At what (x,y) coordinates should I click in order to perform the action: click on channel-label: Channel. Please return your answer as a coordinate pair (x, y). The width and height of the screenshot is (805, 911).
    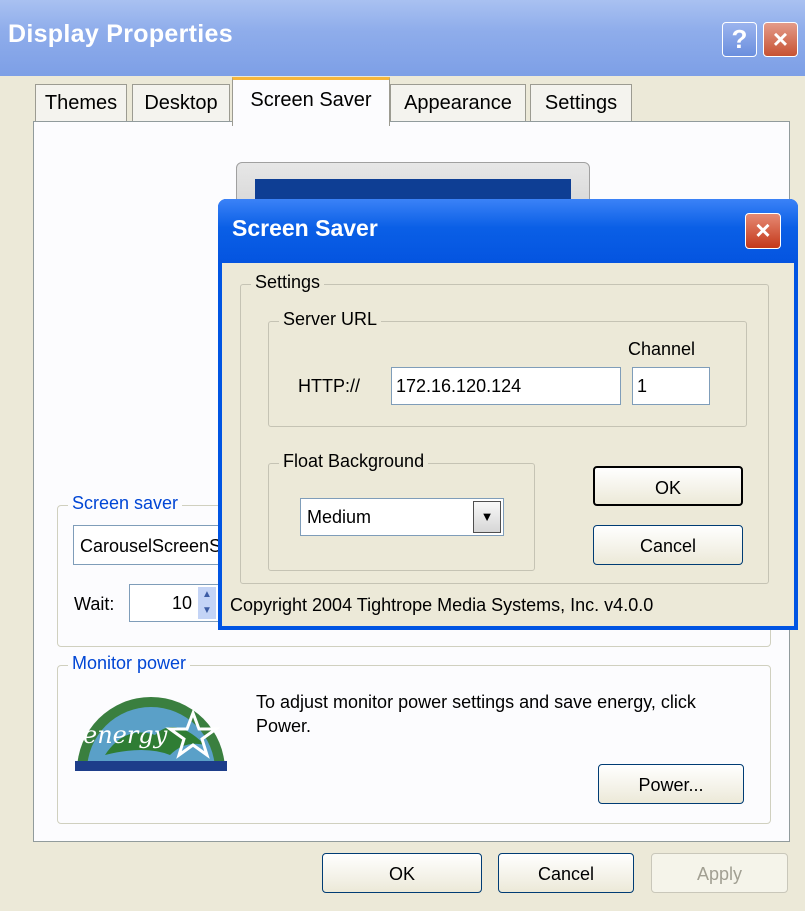
    Looking at the image, I should click on (662, 349).